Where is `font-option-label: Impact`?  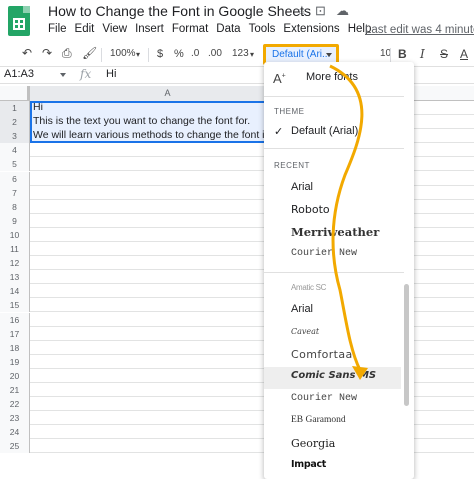 font-option-label: Impact is located at coordinates (309, 464).